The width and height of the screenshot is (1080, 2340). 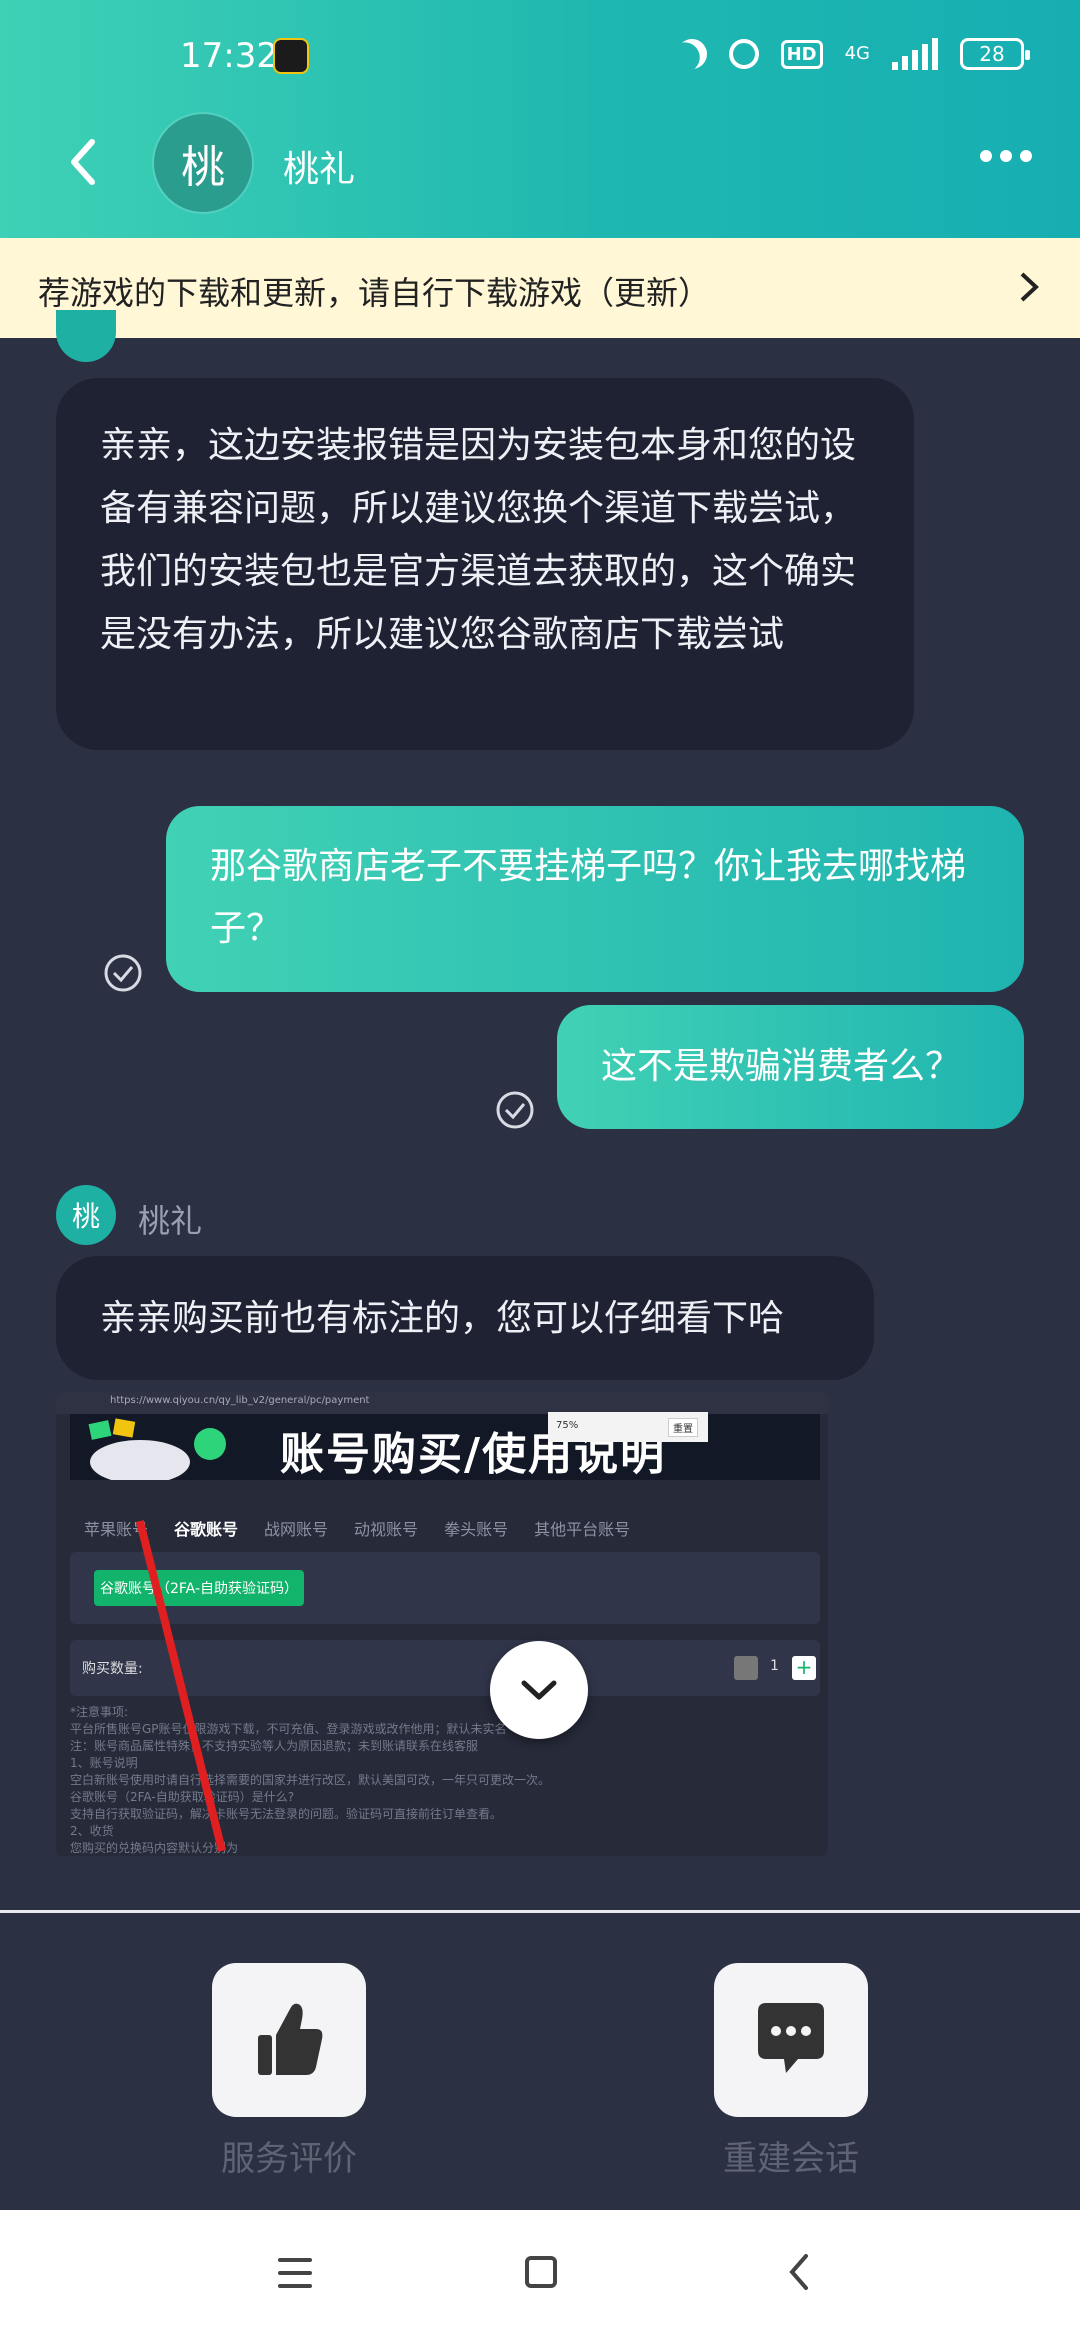 I want to click on zoom-popup: 75% 重置, so click(x=628, y=1427).